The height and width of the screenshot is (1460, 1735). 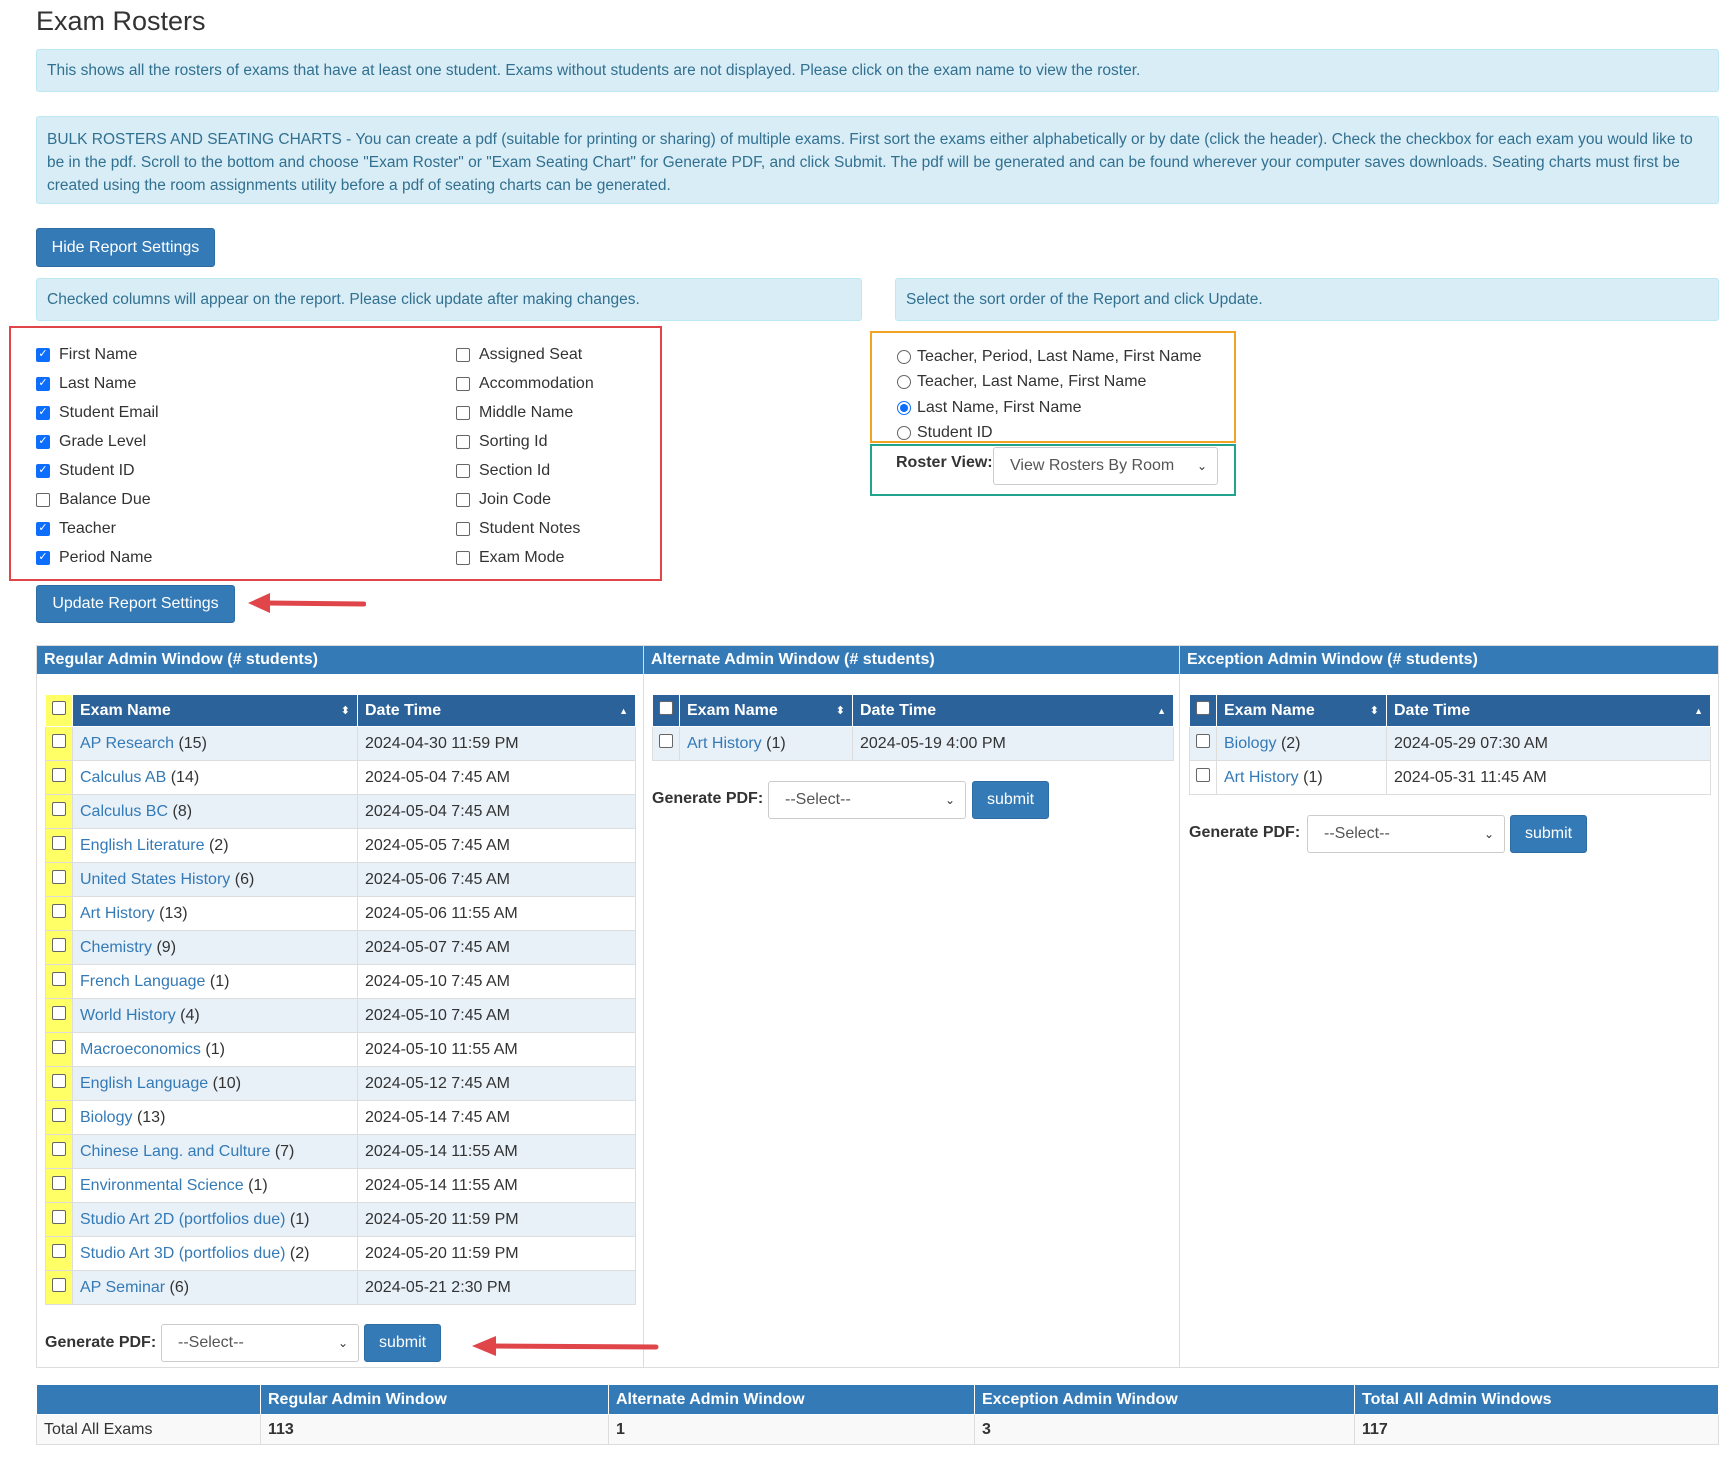 I want to click on exam-link: United States History, so click(x=155, y=879).